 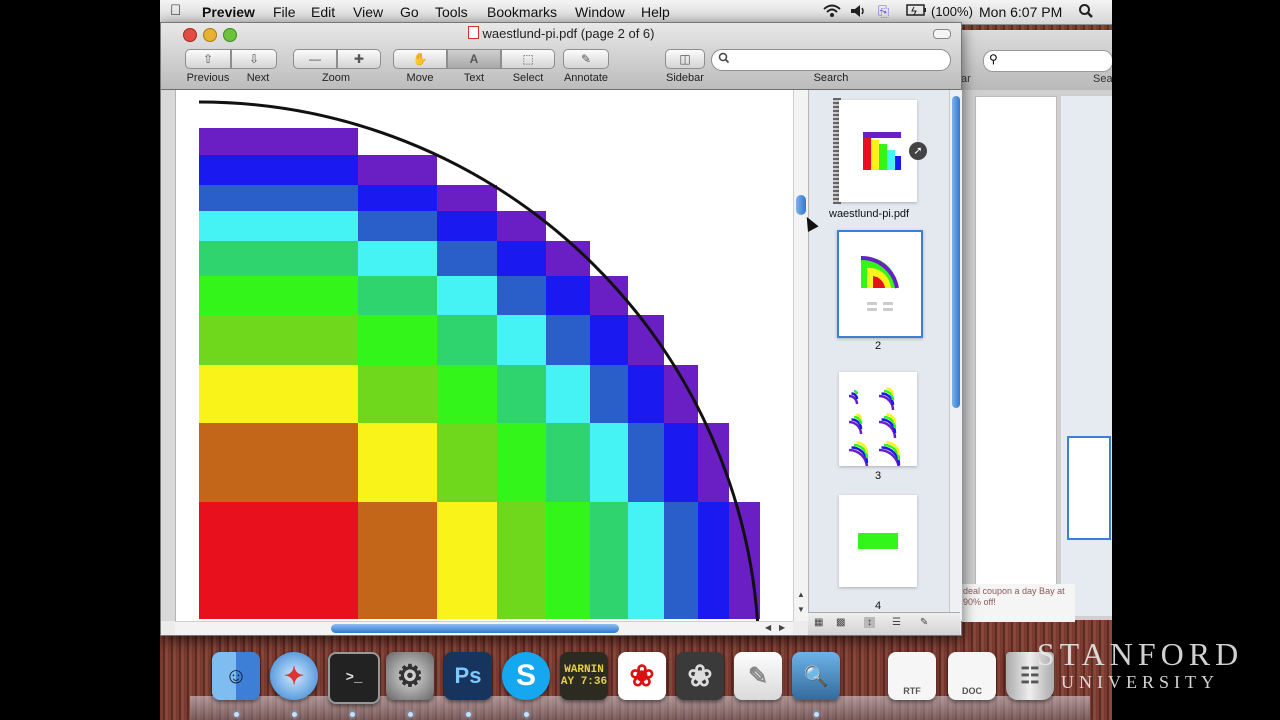 What do you see at coordinates (584, 670) in the screenshot?
I see `console-warning-text: WARNIN` at bounding box center [584, 670].